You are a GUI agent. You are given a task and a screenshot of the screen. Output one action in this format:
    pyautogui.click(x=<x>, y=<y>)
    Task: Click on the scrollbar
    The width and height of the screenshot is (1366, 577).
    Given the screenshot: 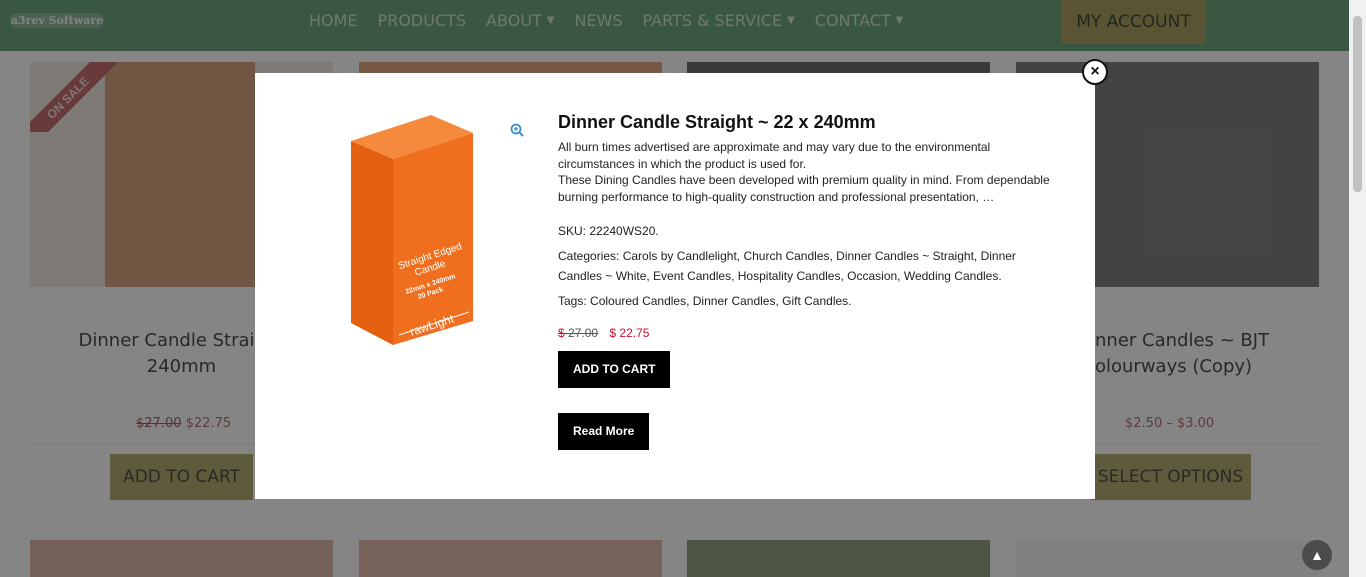 What is the action you would take?
    pyautogui.click(x=1357, y=288)
    